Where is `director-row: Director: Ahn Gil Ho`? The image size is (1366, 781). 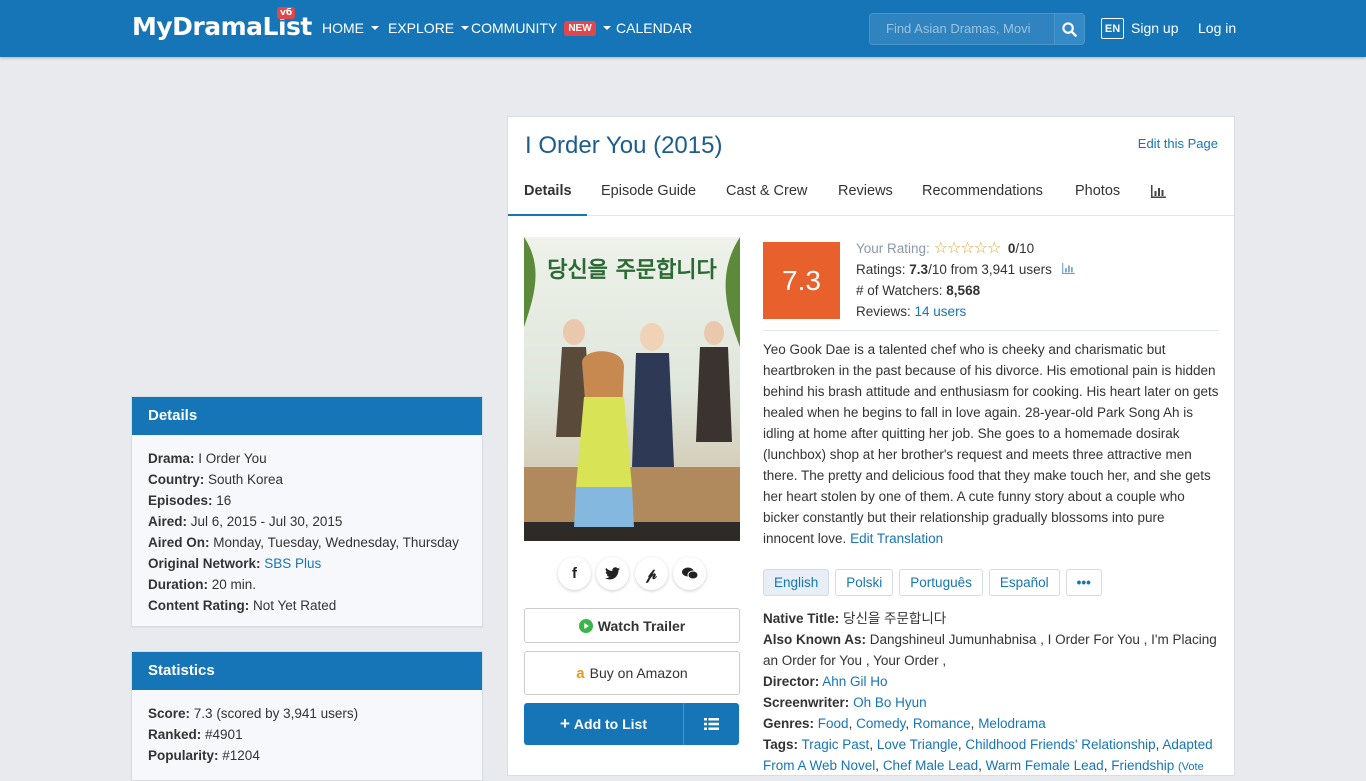 director-row: Director: Ahn Gil Ho is located at coordinates (825, 681).